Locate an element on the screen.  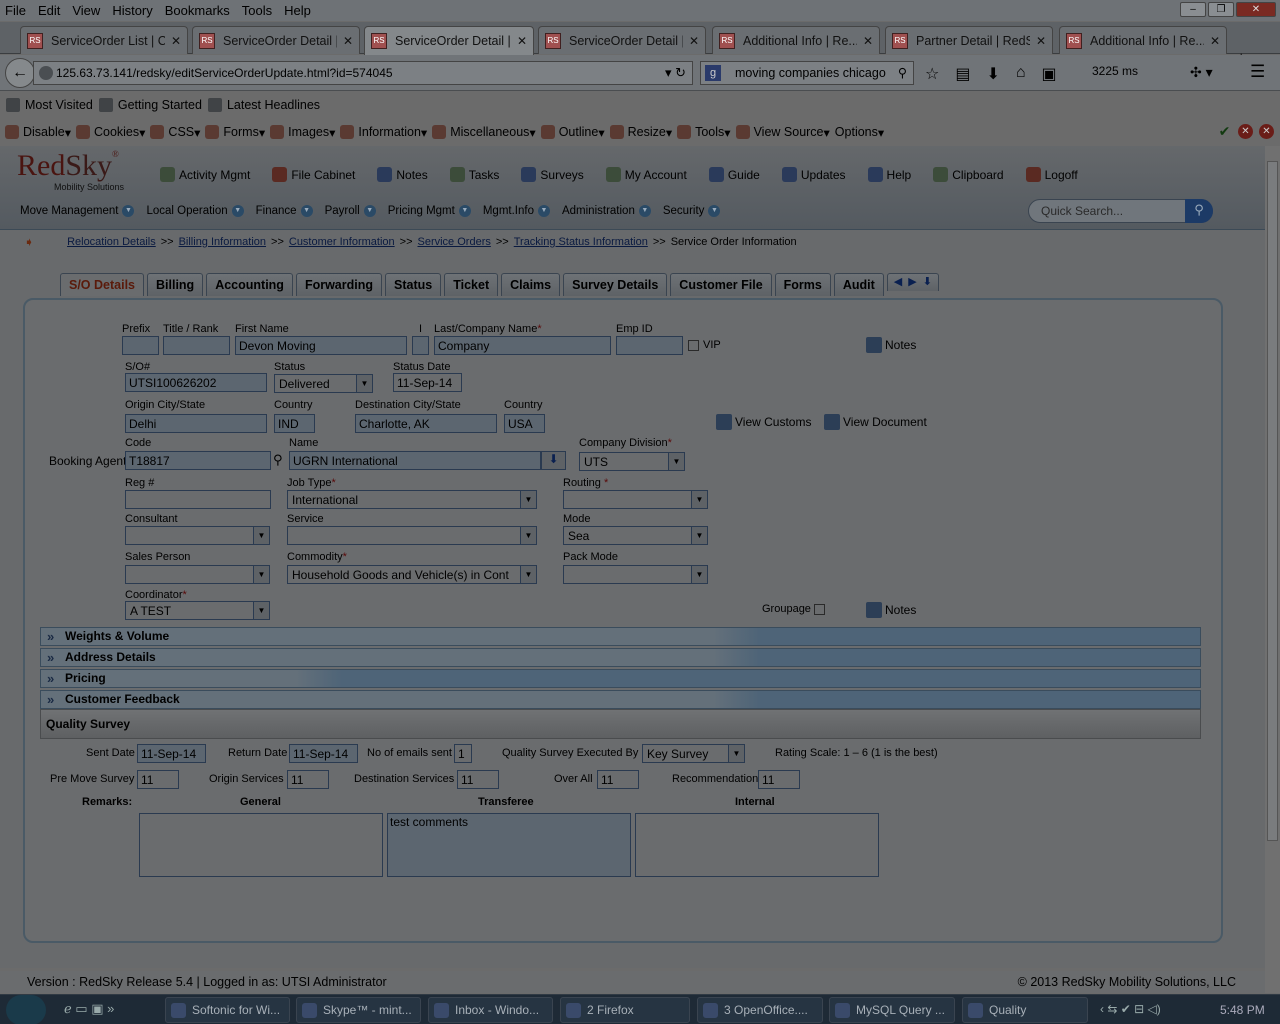
section-customer-feedback: » Customer Feedback is located at coordinates (620, 699).